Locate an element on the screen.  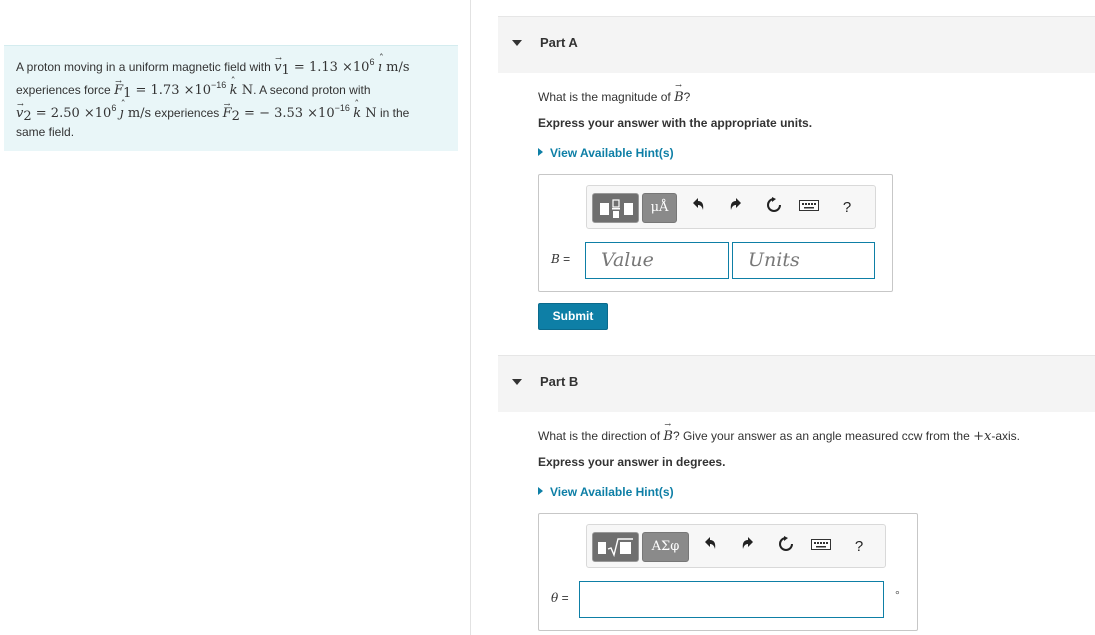
b-field-label: B = is located at coordinates (561, 259).